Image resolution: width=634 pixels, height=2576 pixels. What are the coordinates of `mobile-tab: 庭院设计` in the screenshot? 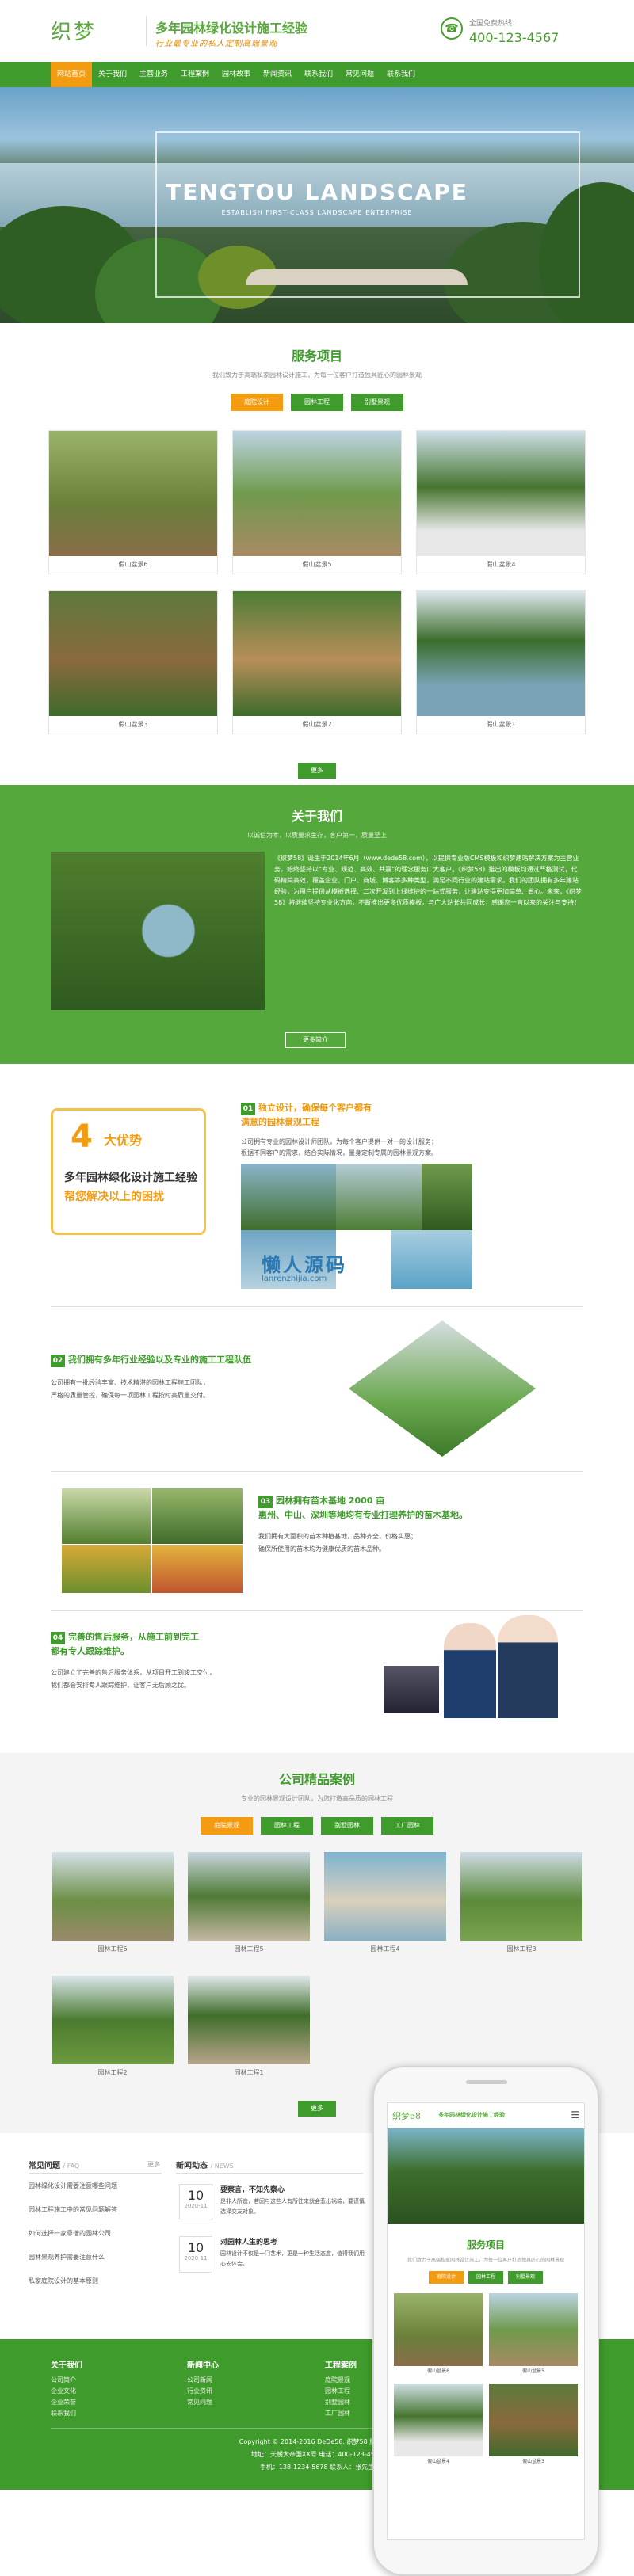 It's located at (446, 2277).